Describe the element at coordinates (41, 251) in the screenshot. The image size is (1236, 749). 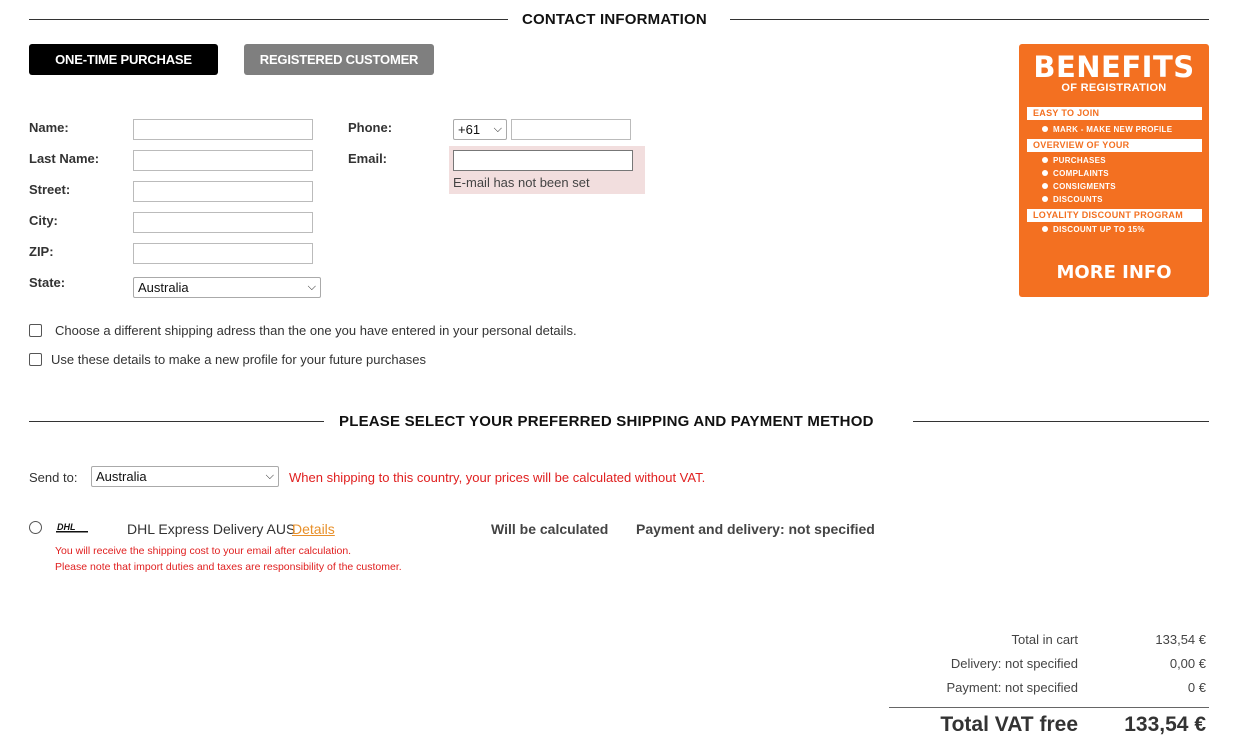
I see `zip-label: ZIP:` at that location.